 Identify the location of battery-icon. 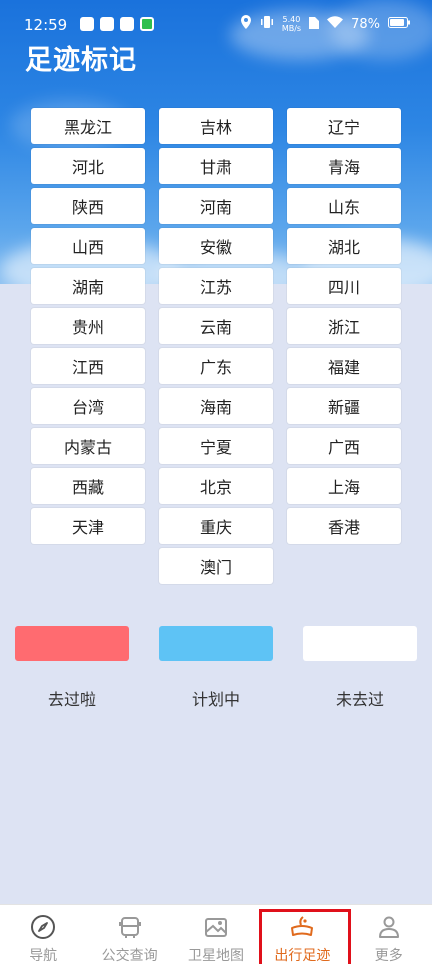
(399, 24).